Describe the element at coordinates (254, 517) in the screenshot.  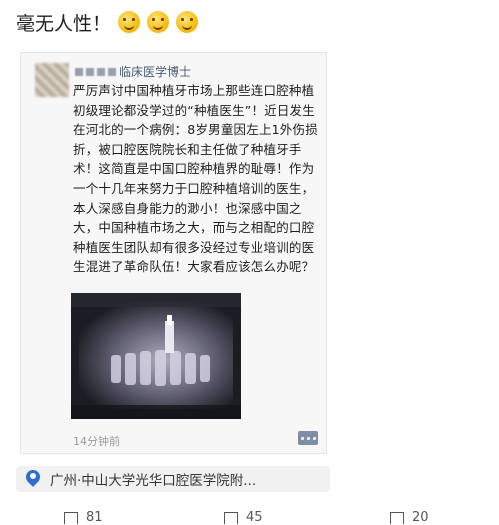
I see `comment-count: 45` at that location.